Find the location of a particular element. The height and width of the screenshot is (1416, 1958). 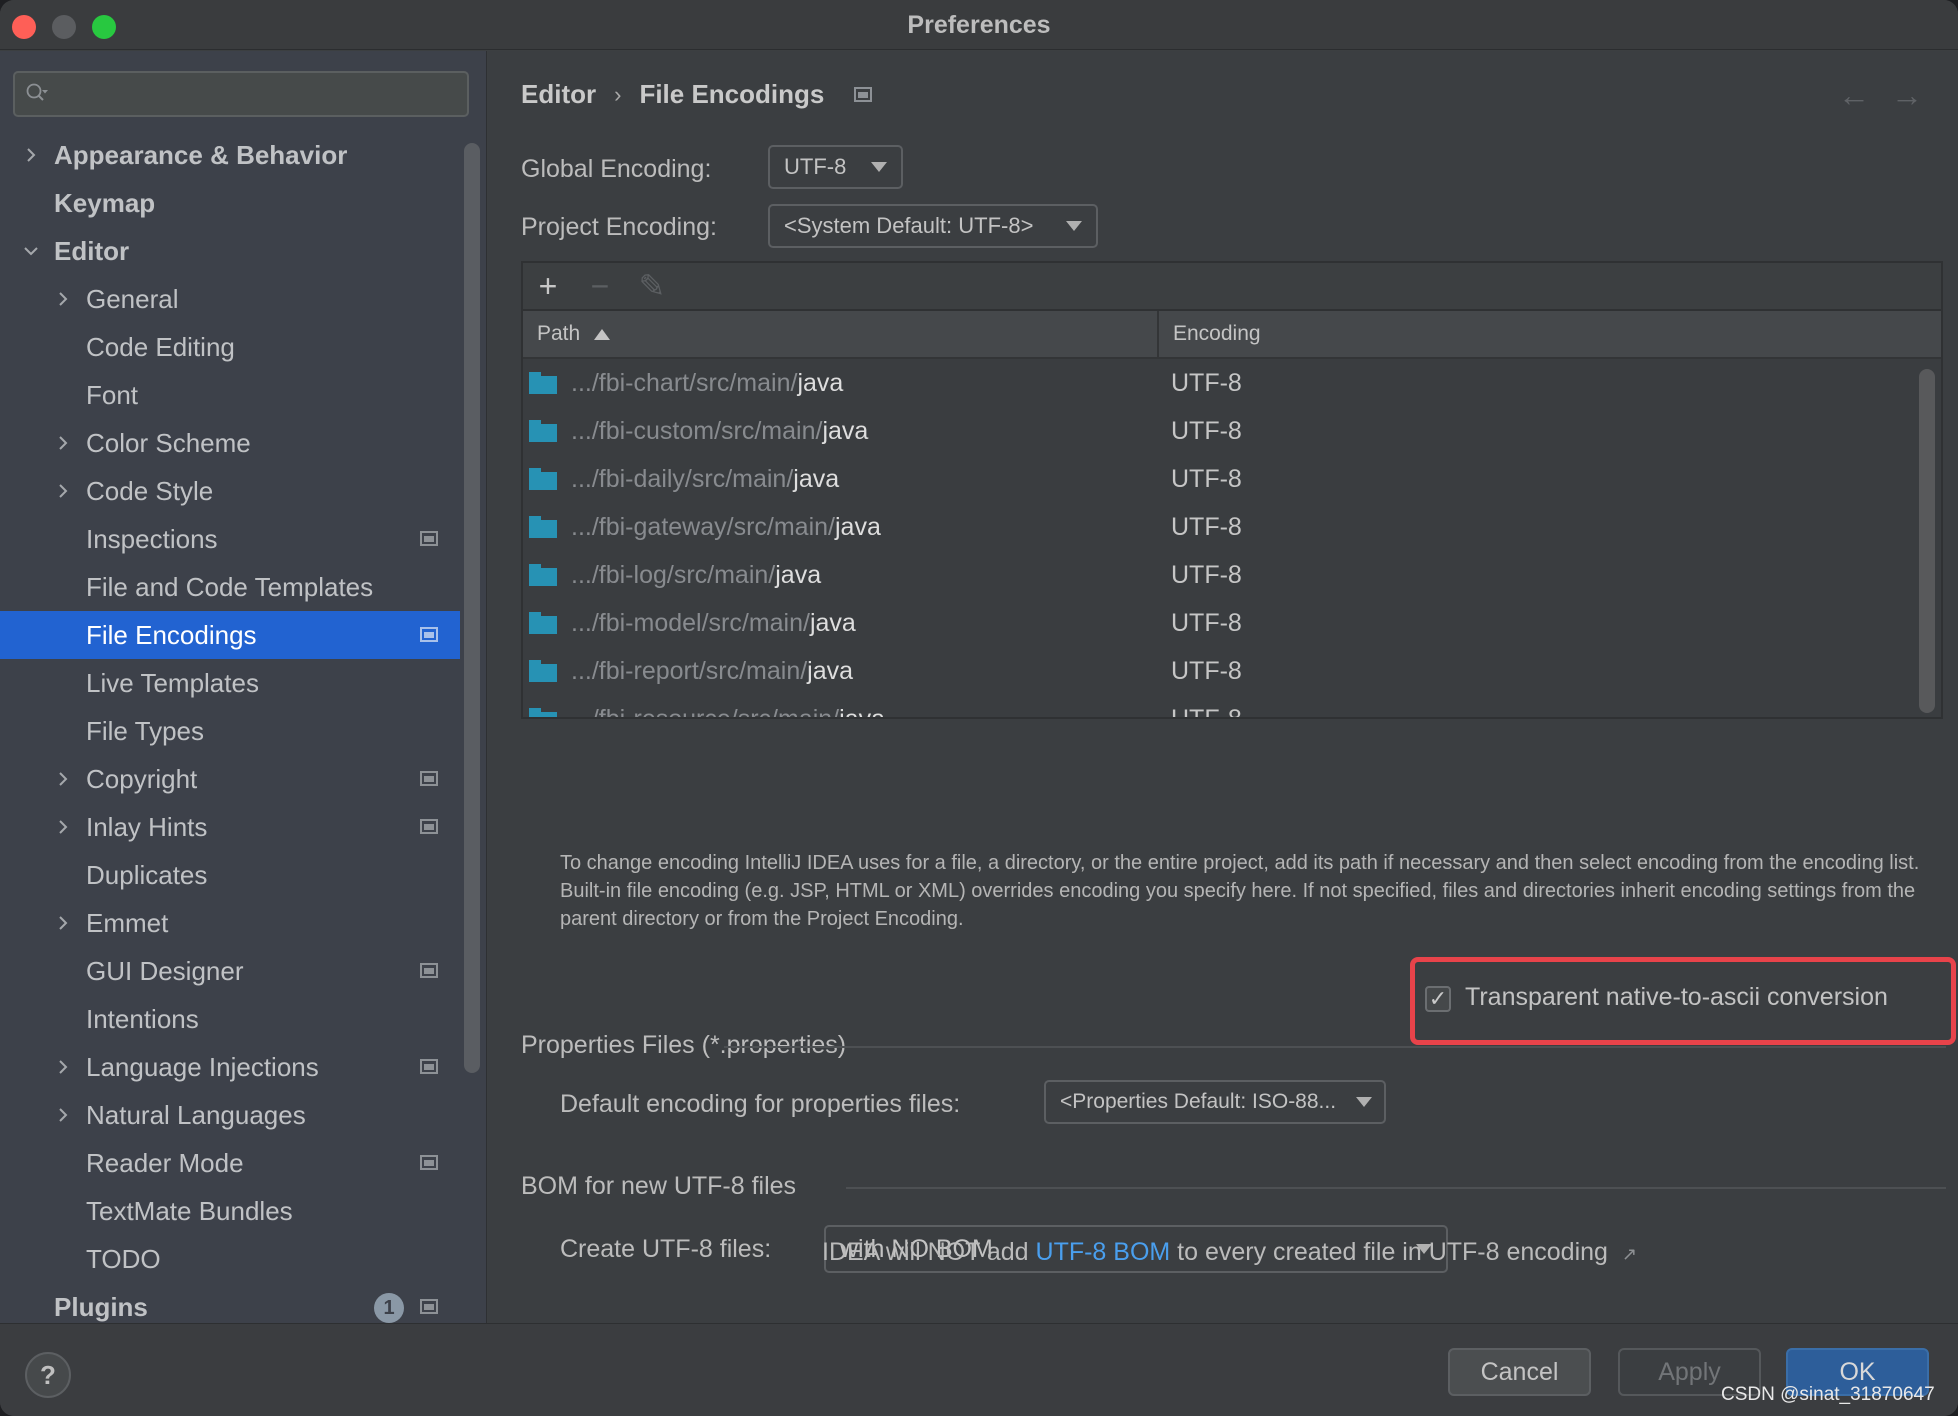

column-header-encoding: Encoding is located at coordinates (1550, 334).